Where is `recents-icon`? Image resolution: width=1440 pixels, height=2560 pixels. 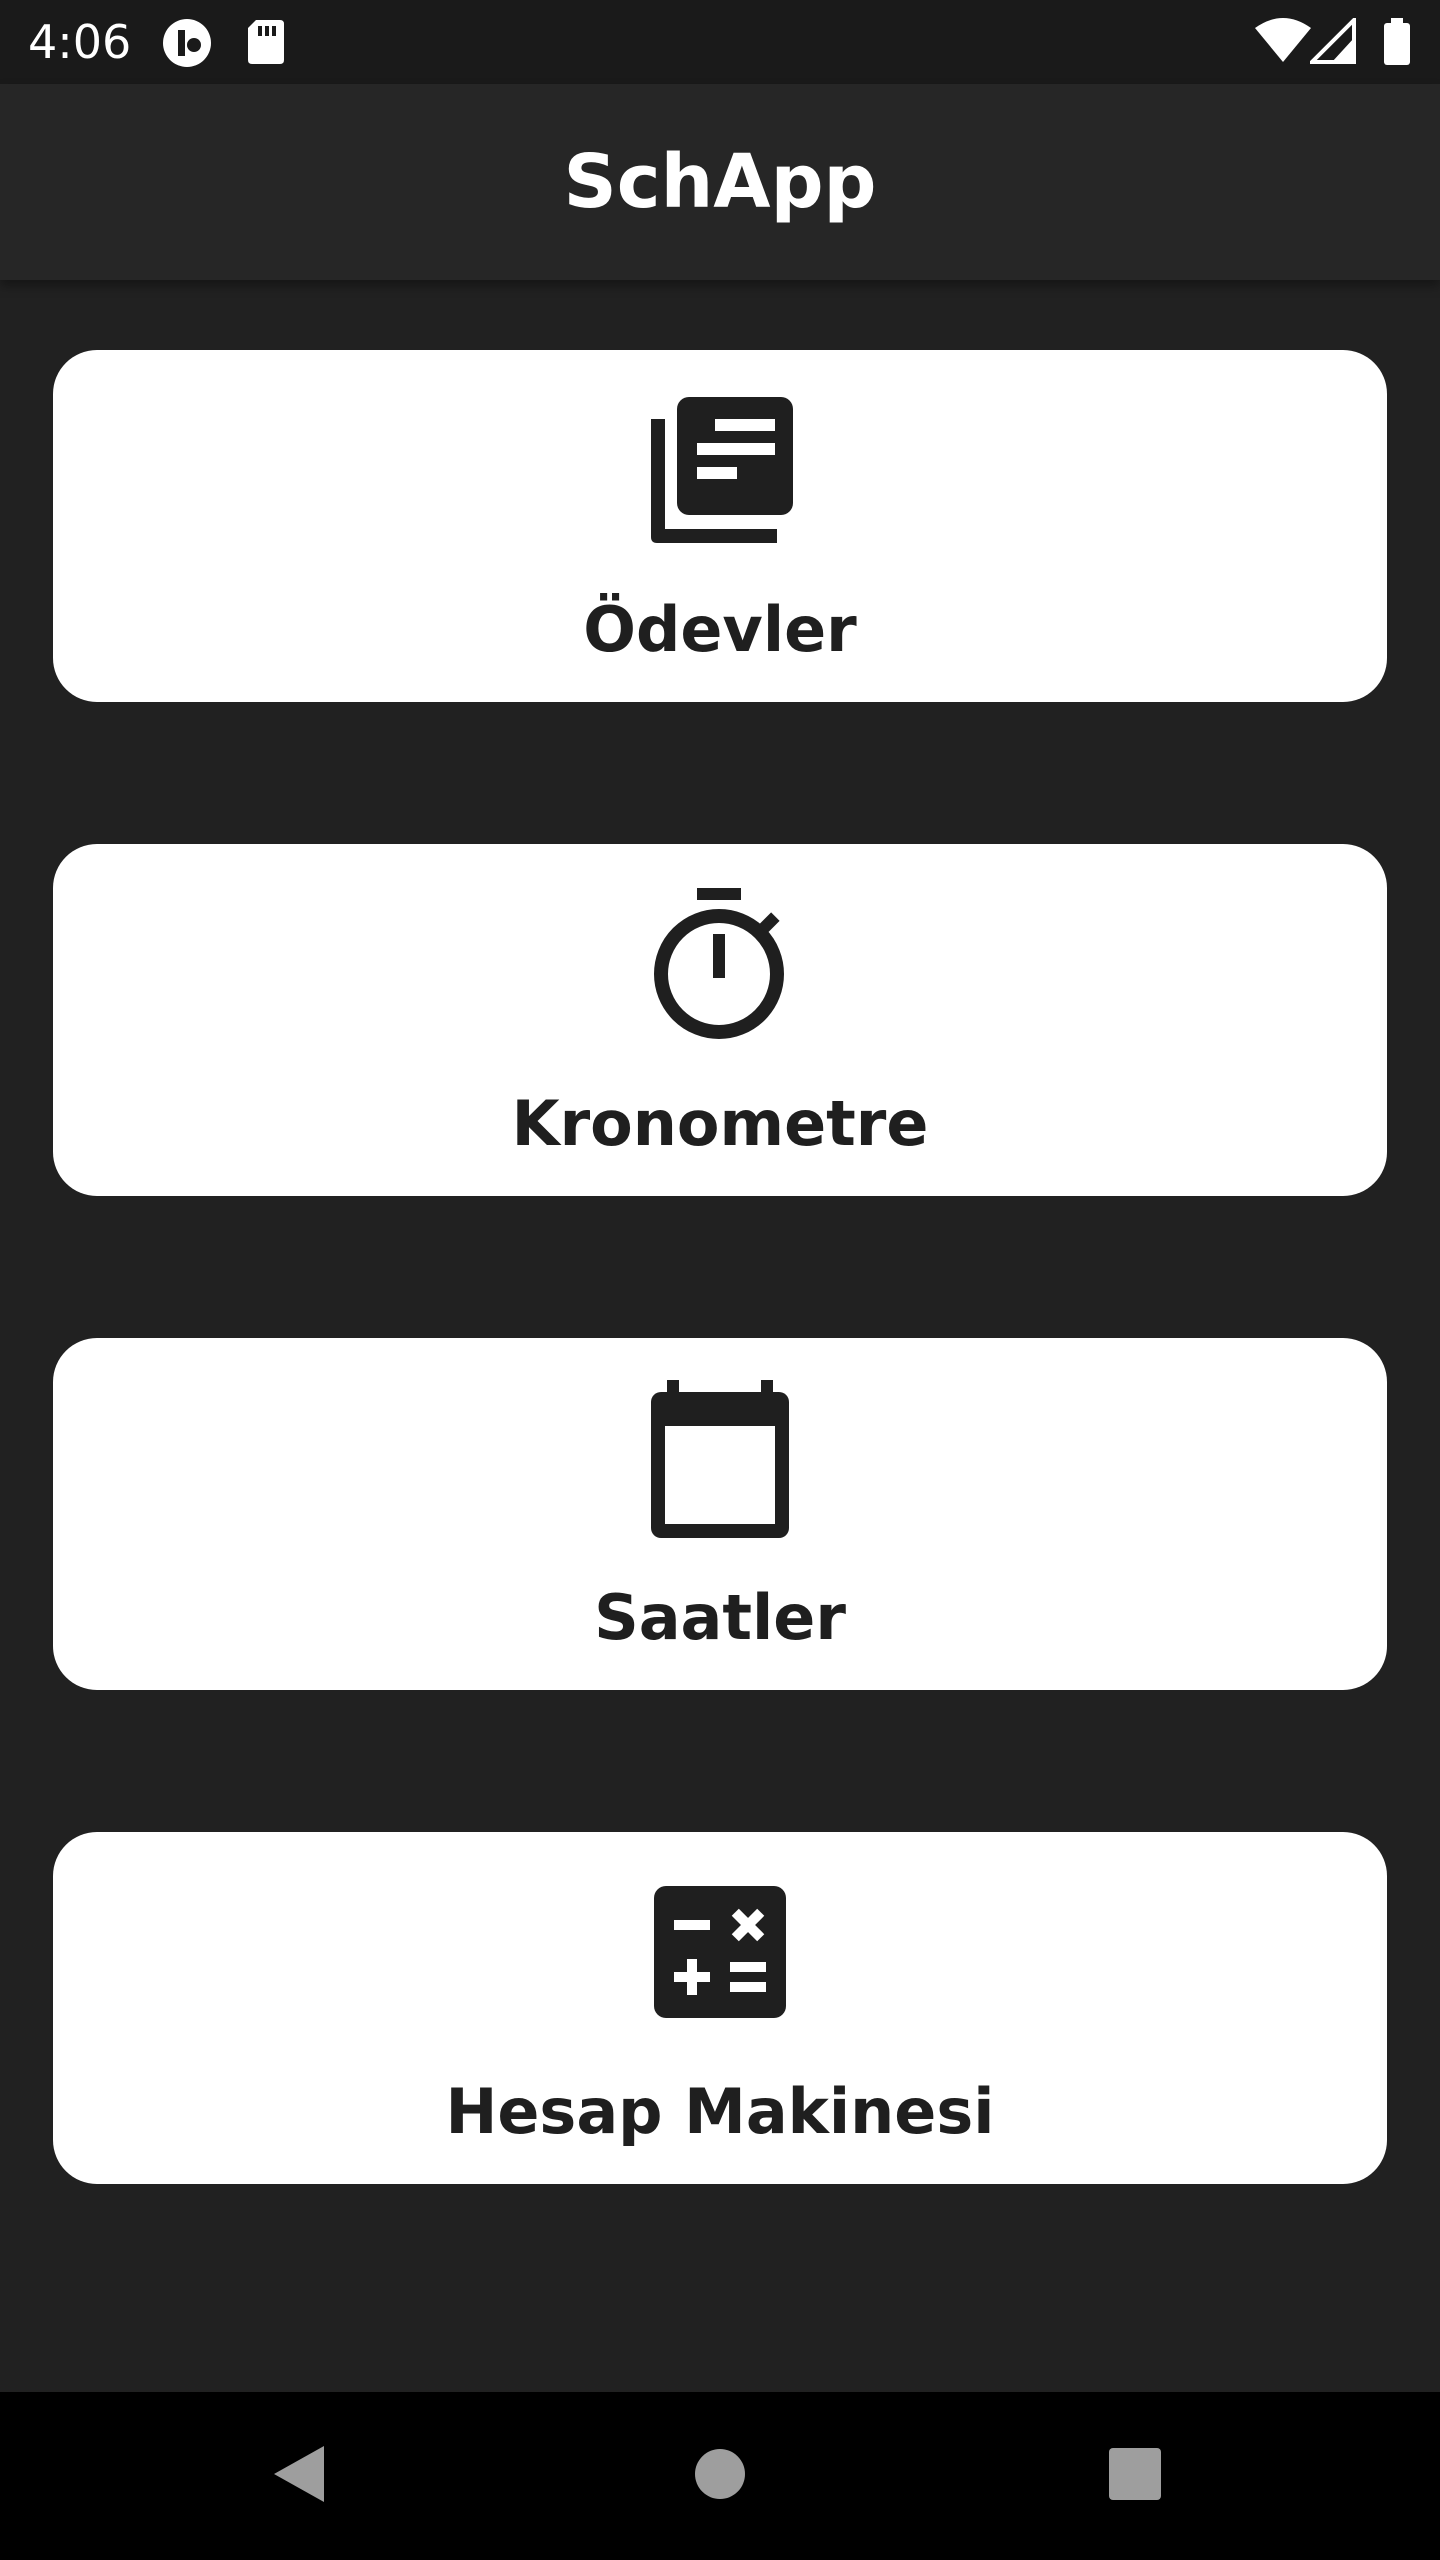
recents-icon is located at coordinates (1135, 2476).